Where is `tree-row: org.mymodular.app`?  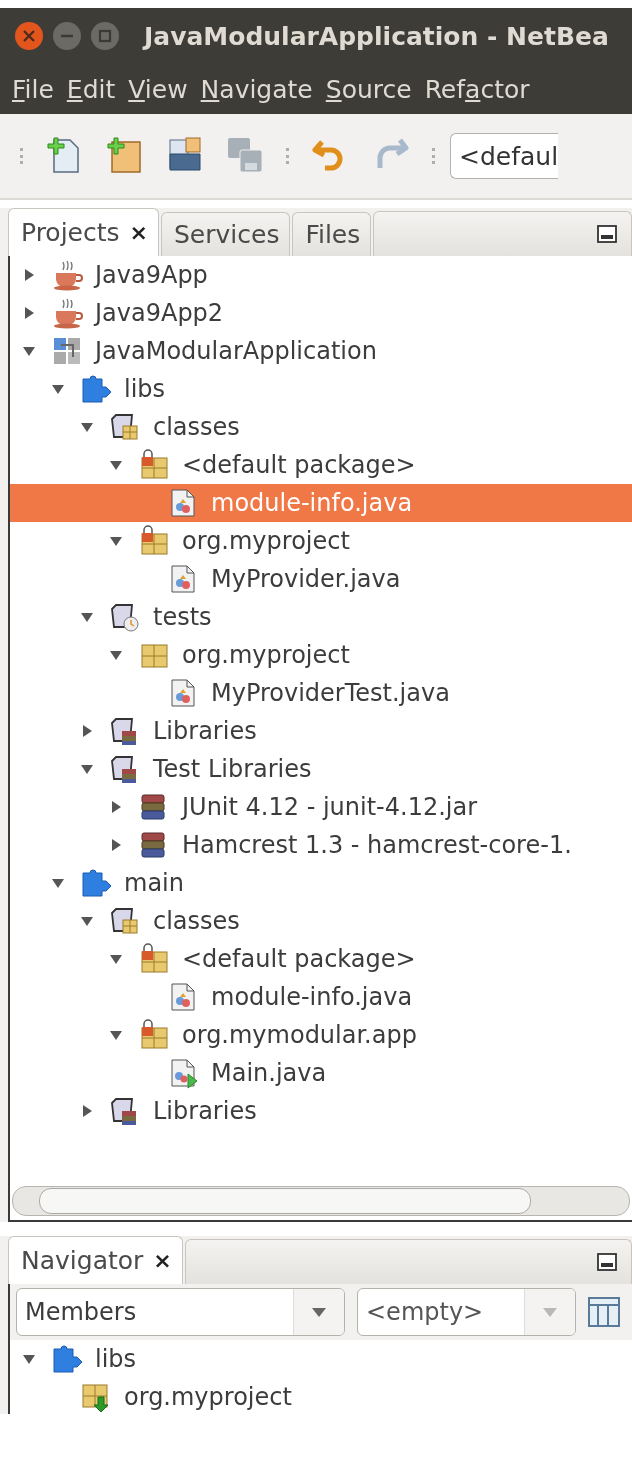
tree-row: org.mymodular.app is located at coordinates (321, 1035).